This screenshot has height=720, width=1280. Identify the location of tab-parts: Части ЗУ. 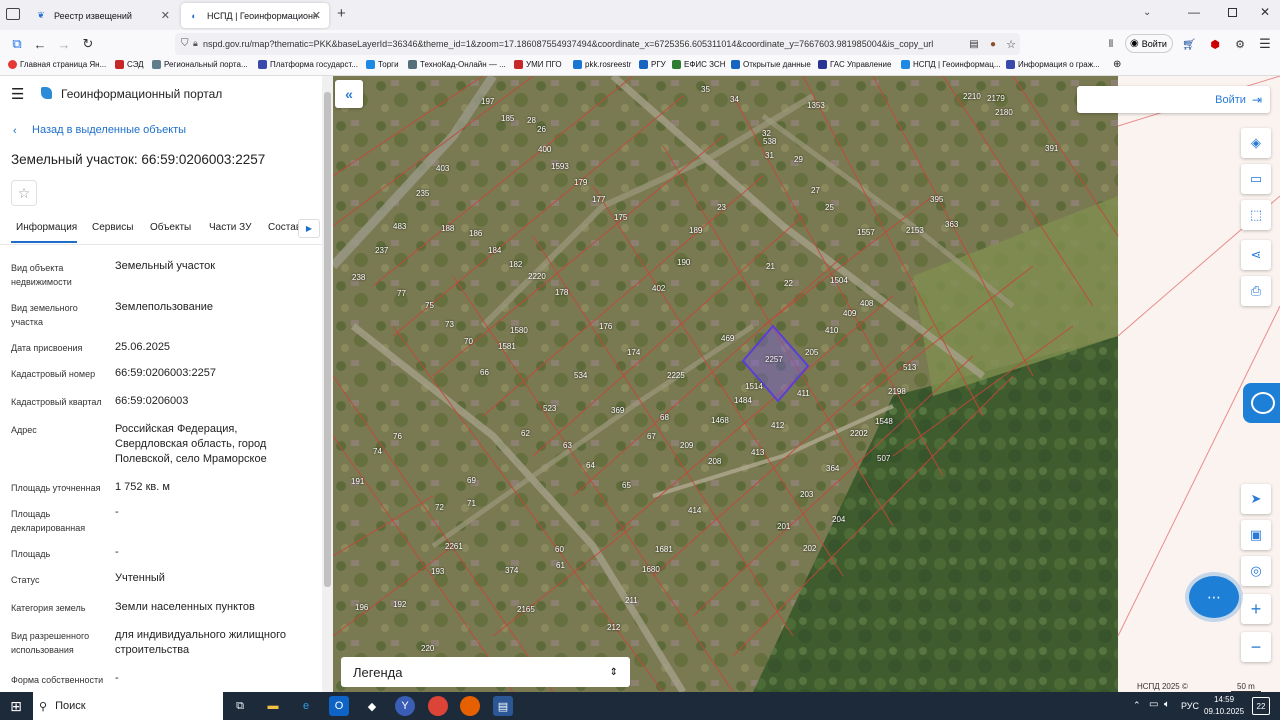
(230, 227).